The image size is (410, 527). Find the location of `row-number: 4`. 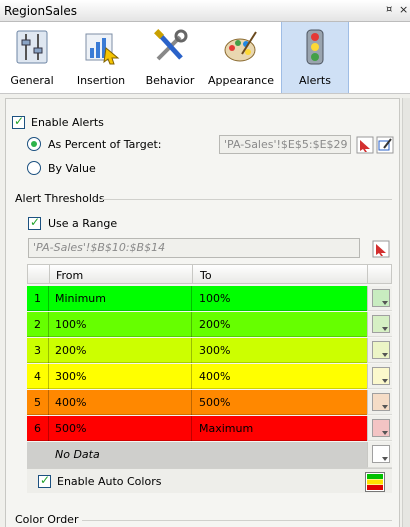

row-number: 4 is located at coordinates (37, 376).